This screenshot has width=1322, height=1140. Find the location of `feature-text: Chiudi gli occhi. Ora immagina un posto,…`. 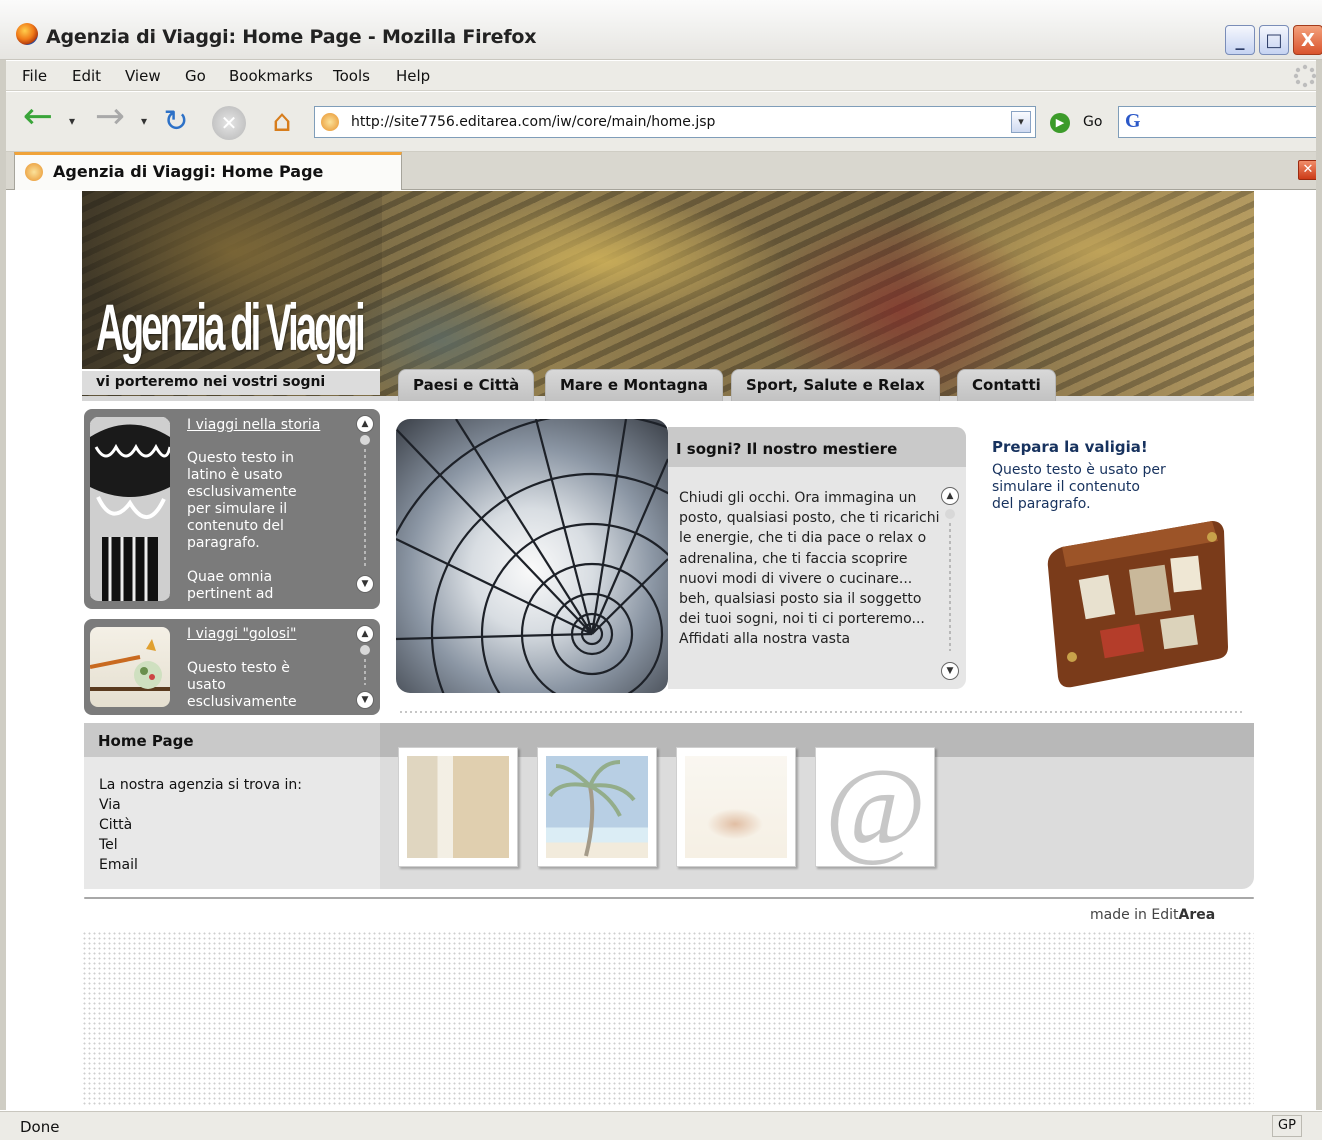

feature-text: Chiudi gli occhi. Ora immagina un posto,… is located at coordinates (809, 569).